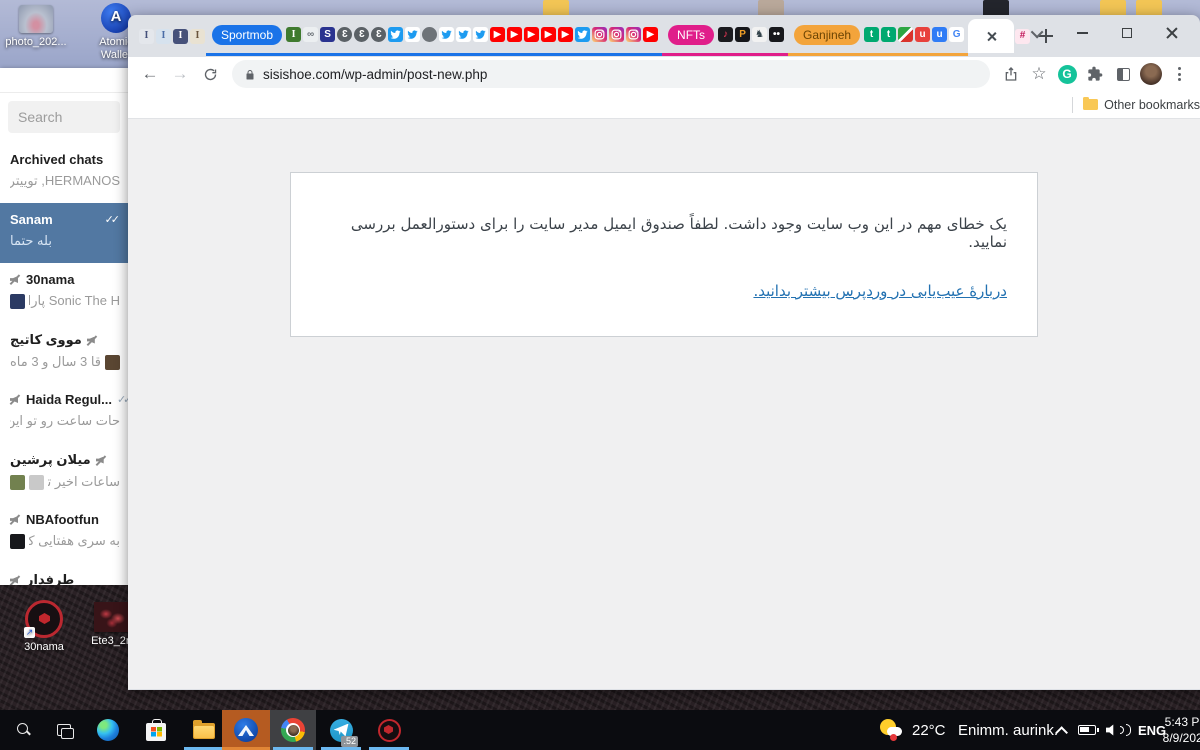 The width and height of the screenshot is (1200, 750). I want to click on minimize-icon, so click(1083, 33).